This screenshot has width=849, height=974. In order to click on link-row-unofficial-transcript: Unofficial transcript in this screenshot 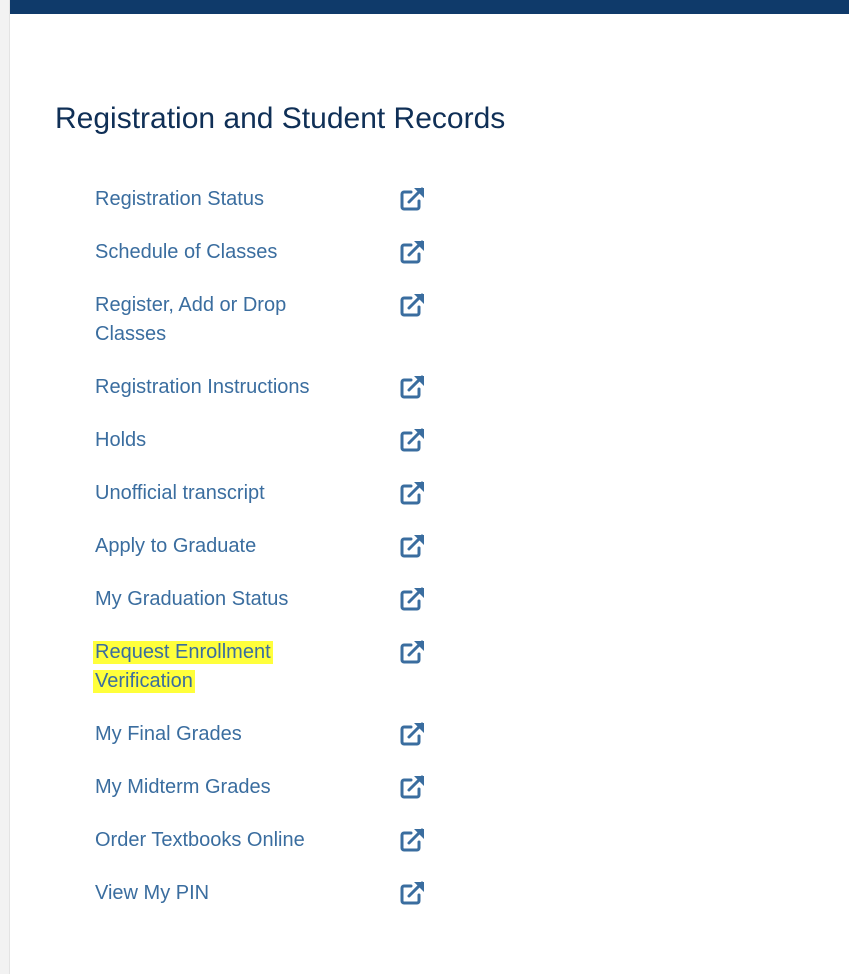, I will do `click(265, 505)`.